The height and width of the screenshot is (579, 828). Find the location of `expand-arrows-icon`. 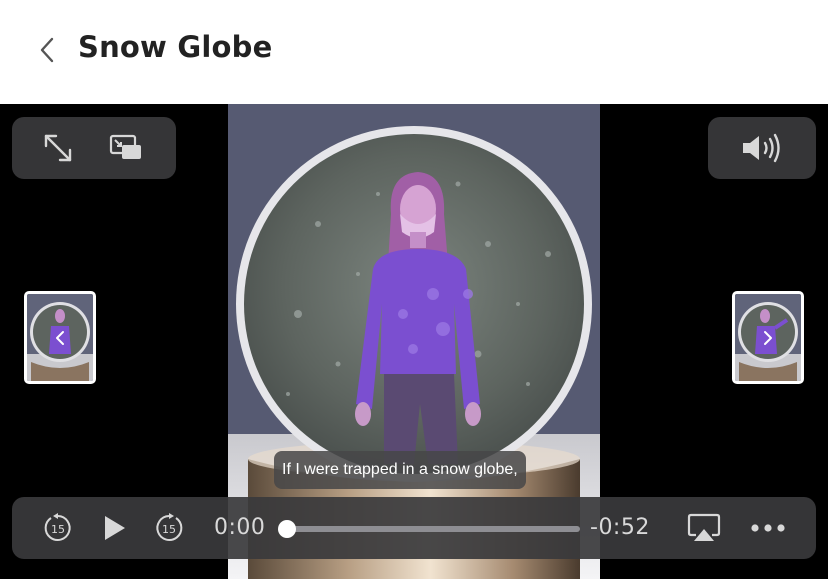

expand-arrows-icon is located at coordinates (58, 148).